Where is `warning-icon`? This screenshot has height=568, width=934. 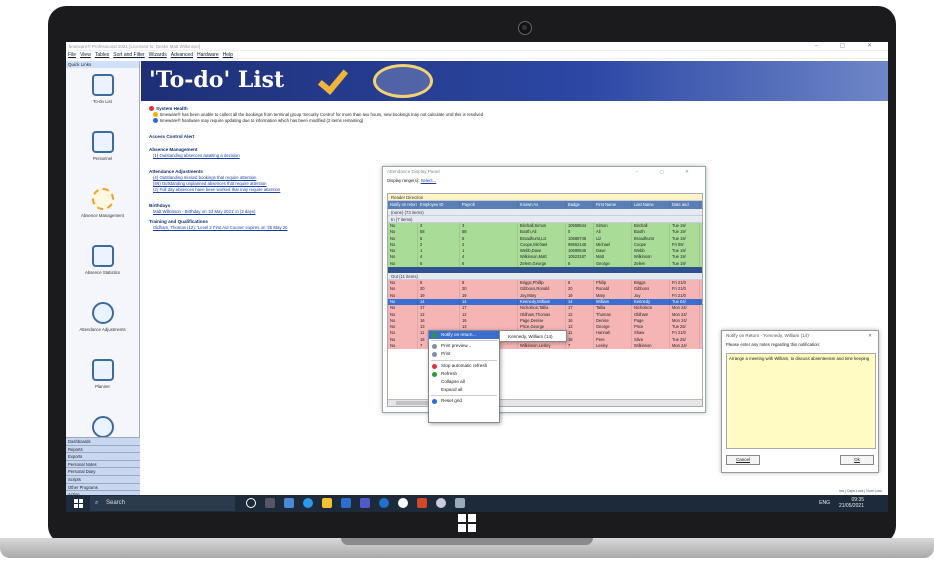
warning-icon is located at coordinates (155, 115).